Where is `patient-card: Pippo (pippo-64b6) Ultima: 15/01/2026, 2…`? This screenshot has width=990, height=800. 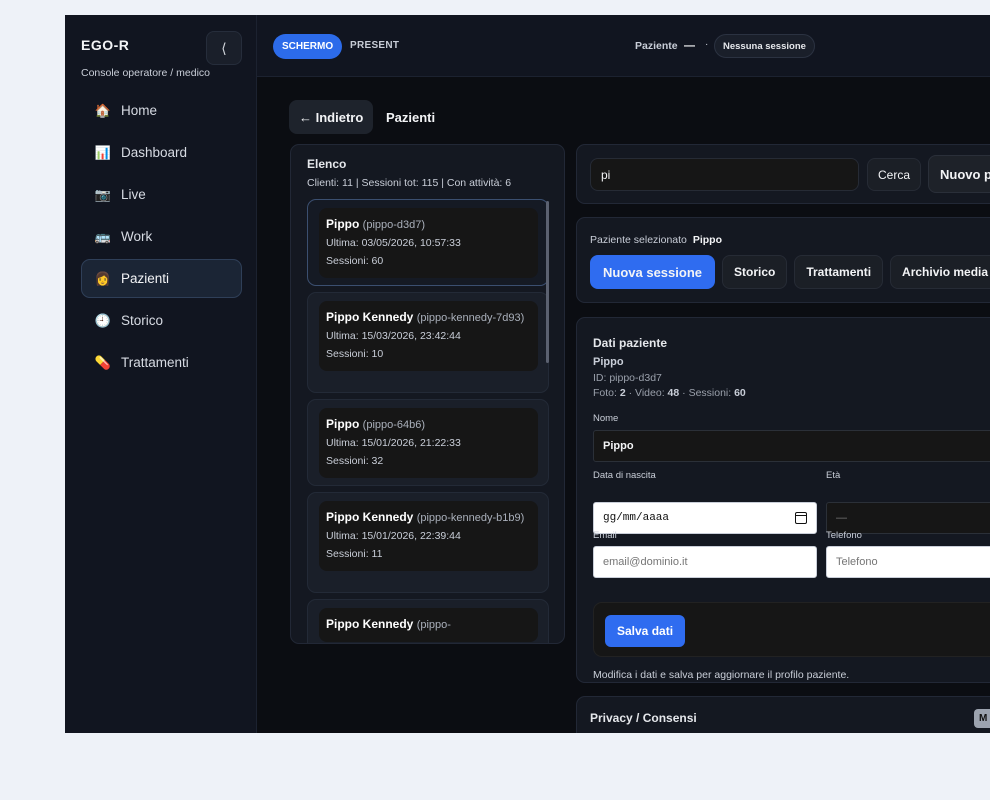 patient-card: Pippo (pippo-64b6) Ultima: 15/01/2026, 2… is located at coordinates (428, 442).